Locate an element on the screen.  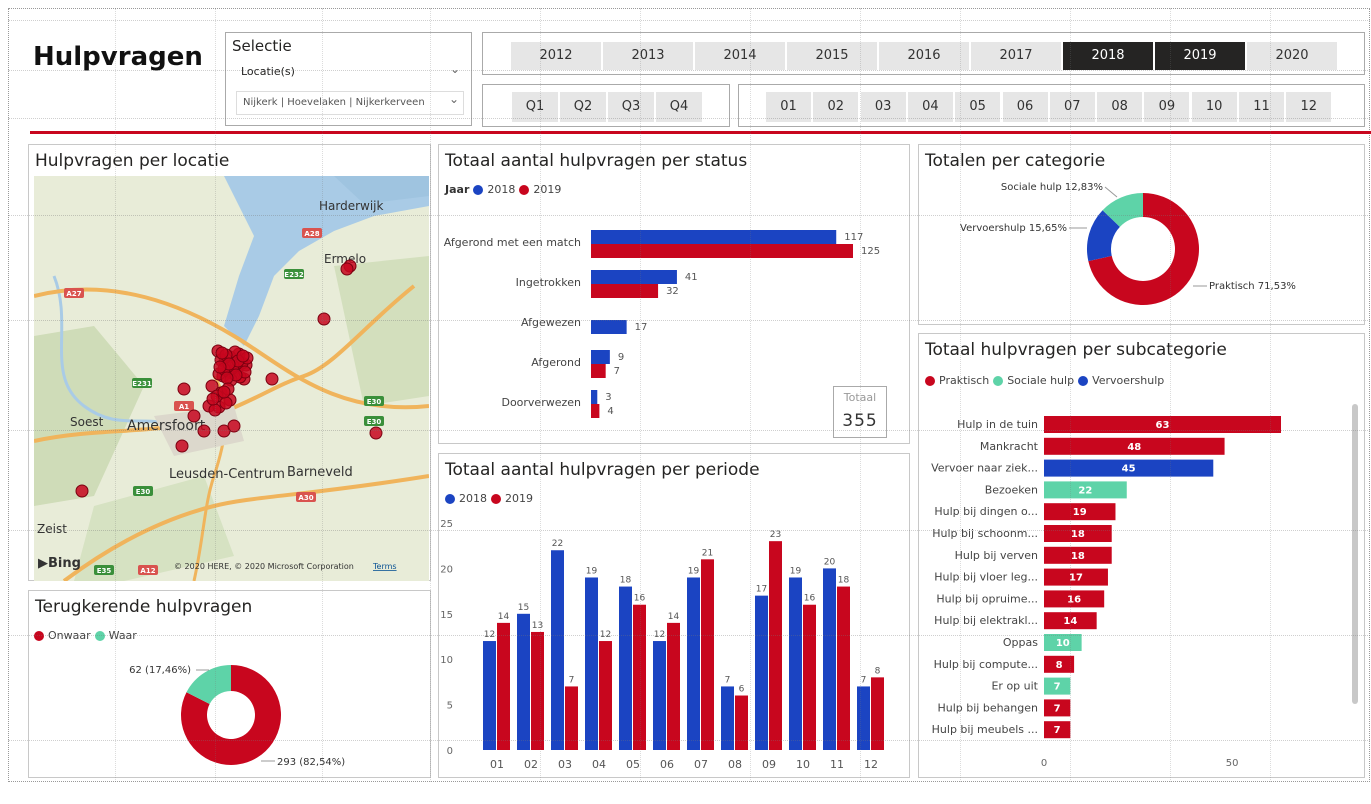
year-button: 2018 is located at coordinates (1108, 56).